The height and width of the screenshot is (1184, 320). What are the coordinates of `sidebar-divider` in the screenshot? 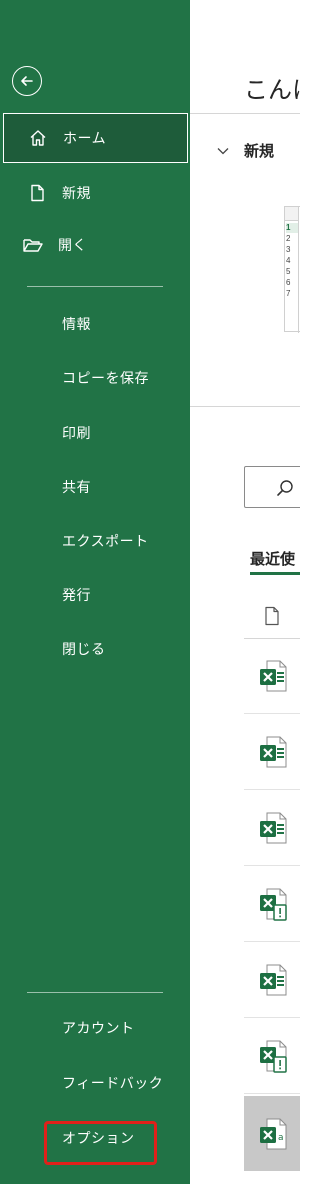 It's located at (95, 286).